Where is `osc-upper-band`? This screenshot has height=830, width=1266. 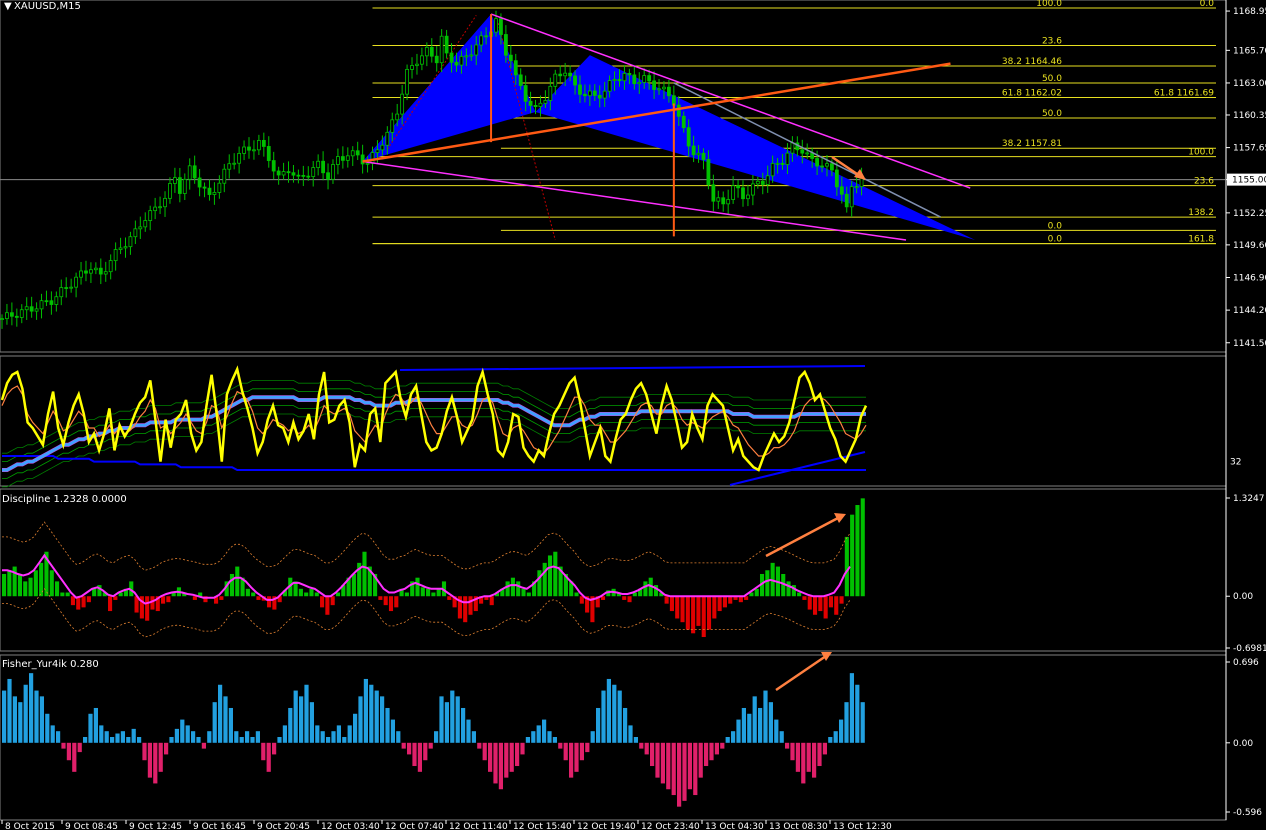
osc-upper-band is located at coordinates (632, 368).